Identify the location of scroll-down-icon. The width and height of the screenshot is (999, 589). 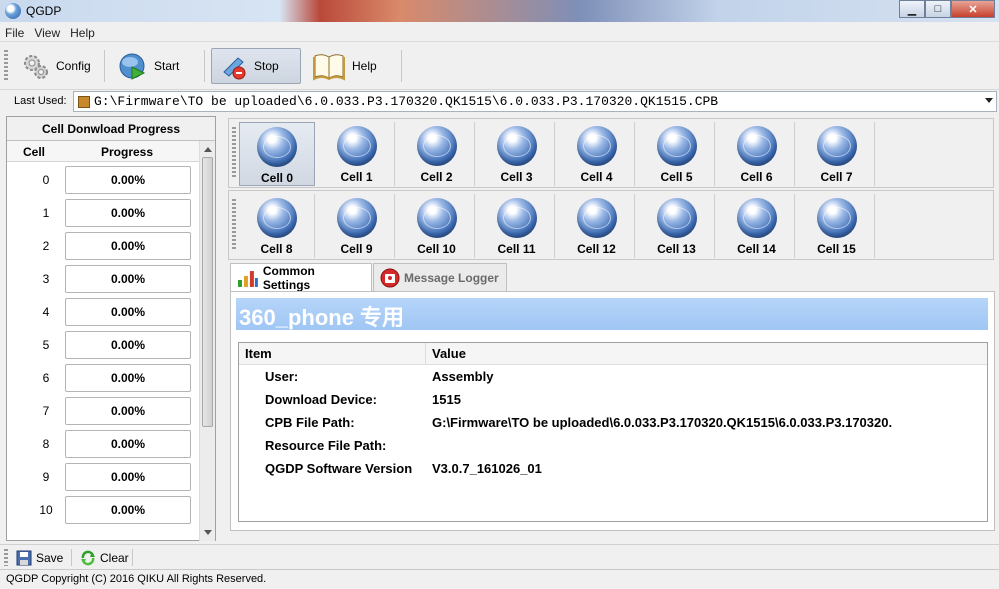
(208, 532).